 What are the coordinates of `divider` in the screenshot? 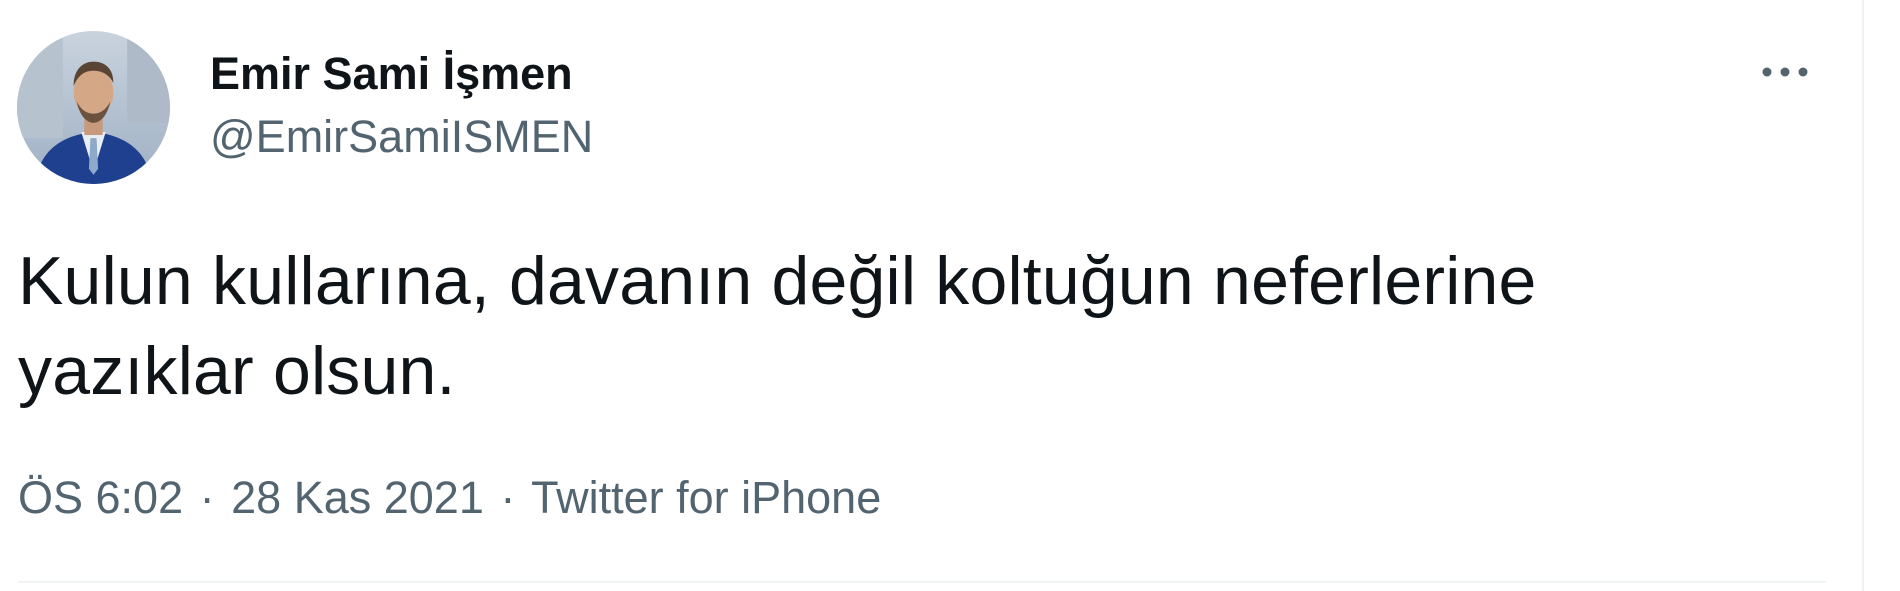 It's located at (922, 582).